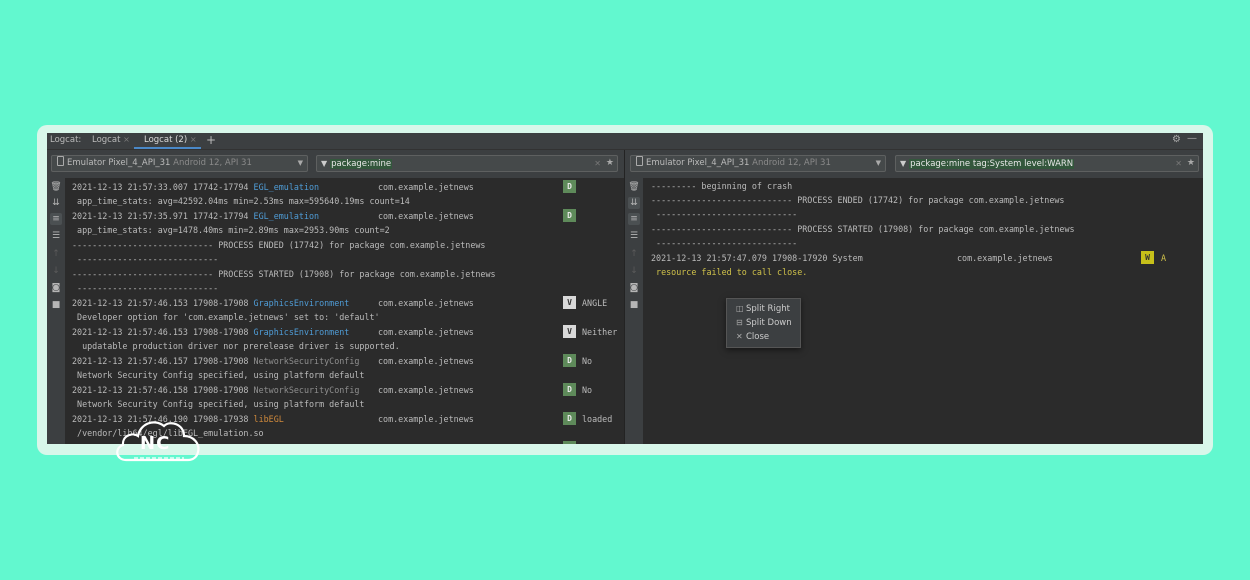 This screenshot has width=1250, height=580. I want to click on nc-watermark-logo: NC, so click(159, 438).